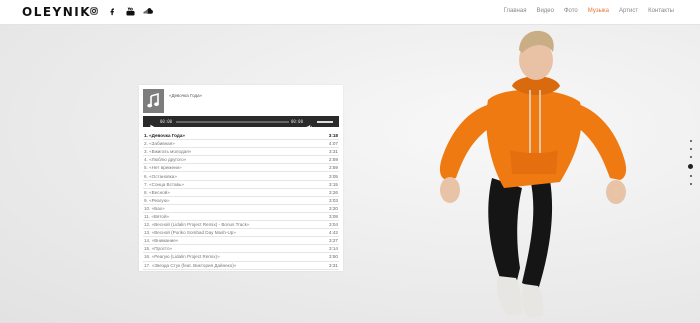 This screenshot has width=700, height=323. I want to click on track-row: 9. «Реагую» 3:03, so click(241, 201).